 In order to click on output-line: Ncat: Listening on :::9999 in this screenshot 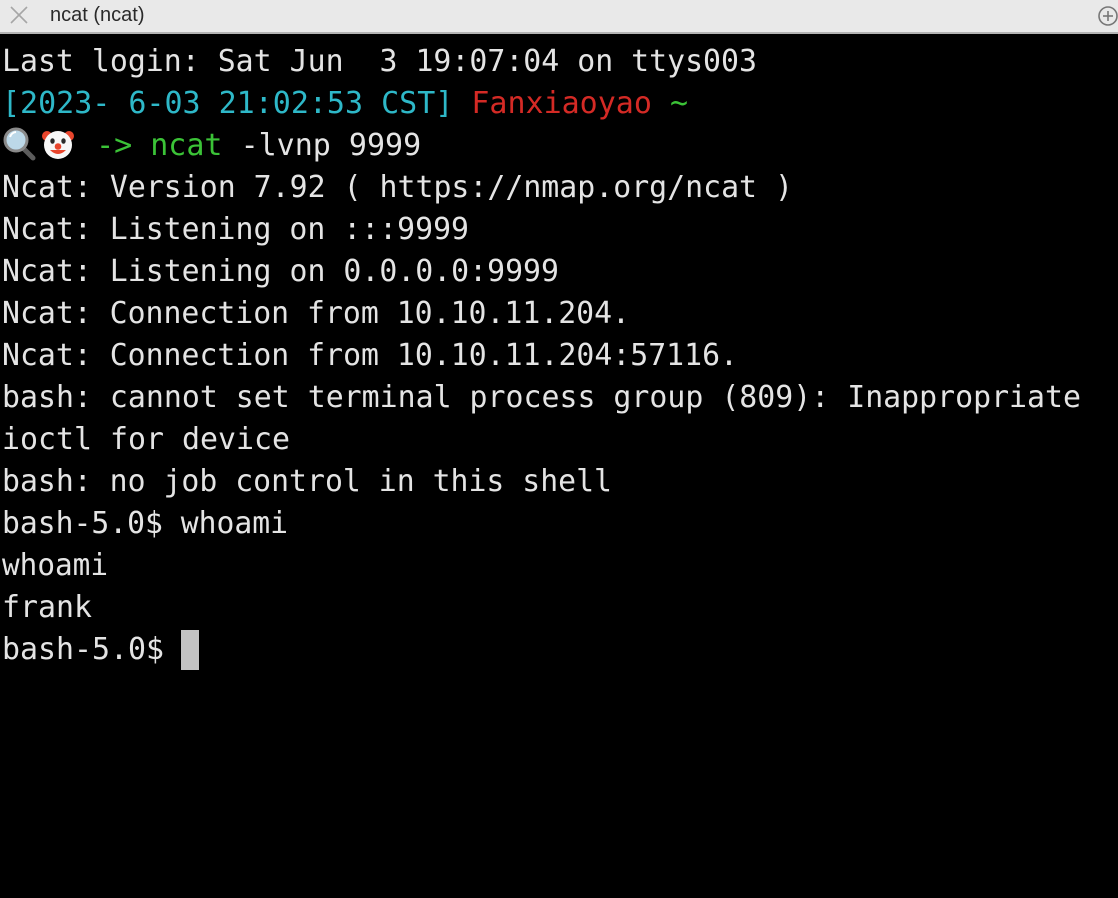, I will do `click(235, 229)`.